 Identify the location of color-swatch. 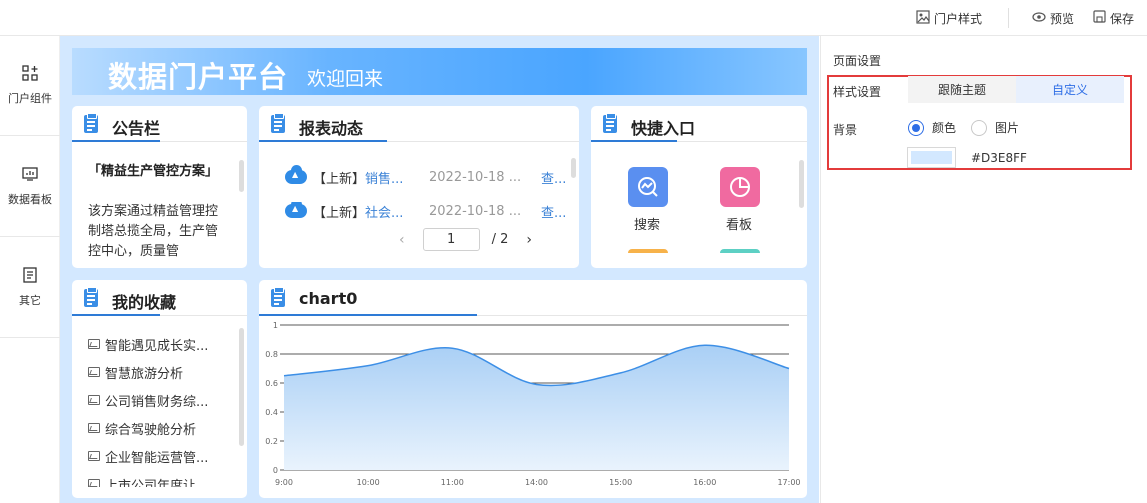
(931, 157).